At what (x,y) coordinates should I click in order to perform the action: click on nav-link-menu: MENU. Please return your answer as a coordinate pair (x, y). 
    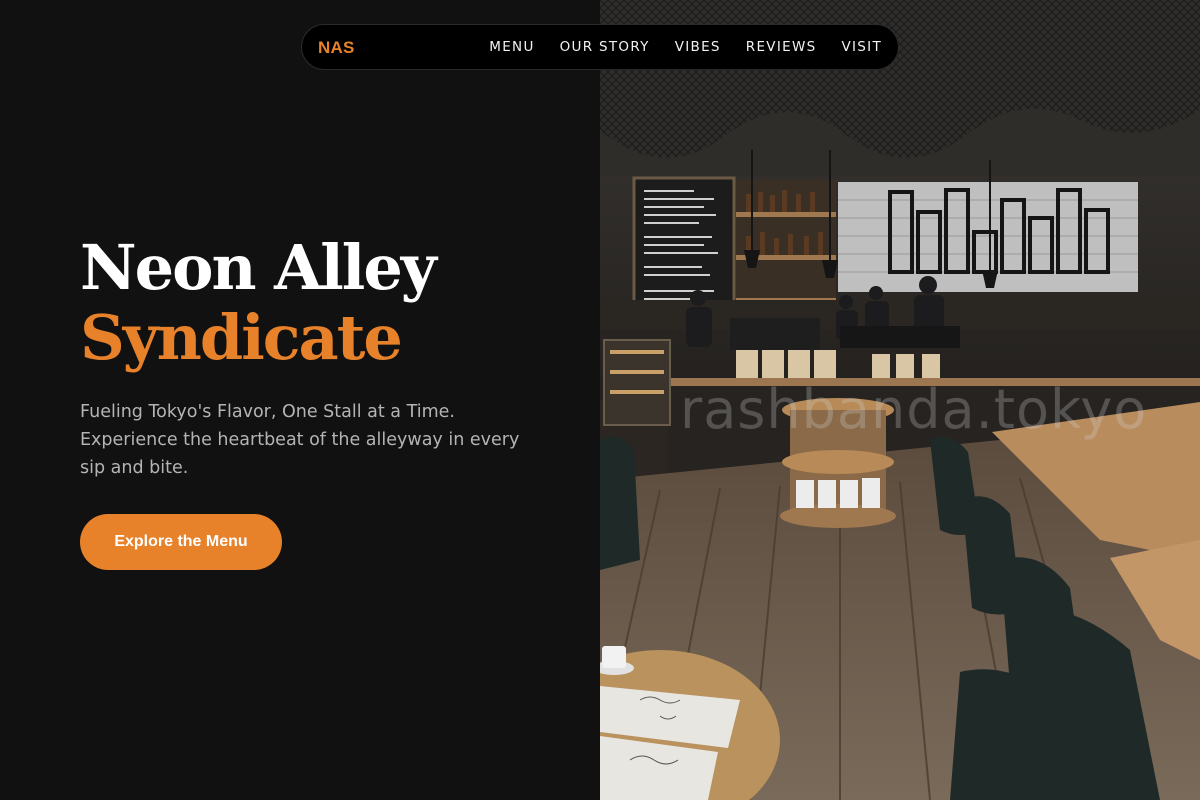
    Looking at the image, I should click on (511, 47).